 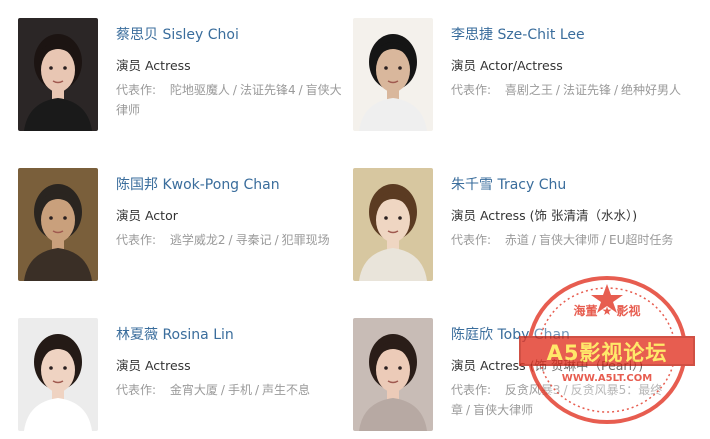 I want to click on stamp-top-text: 海董 ★ 影视, so click(x=607, y=311).